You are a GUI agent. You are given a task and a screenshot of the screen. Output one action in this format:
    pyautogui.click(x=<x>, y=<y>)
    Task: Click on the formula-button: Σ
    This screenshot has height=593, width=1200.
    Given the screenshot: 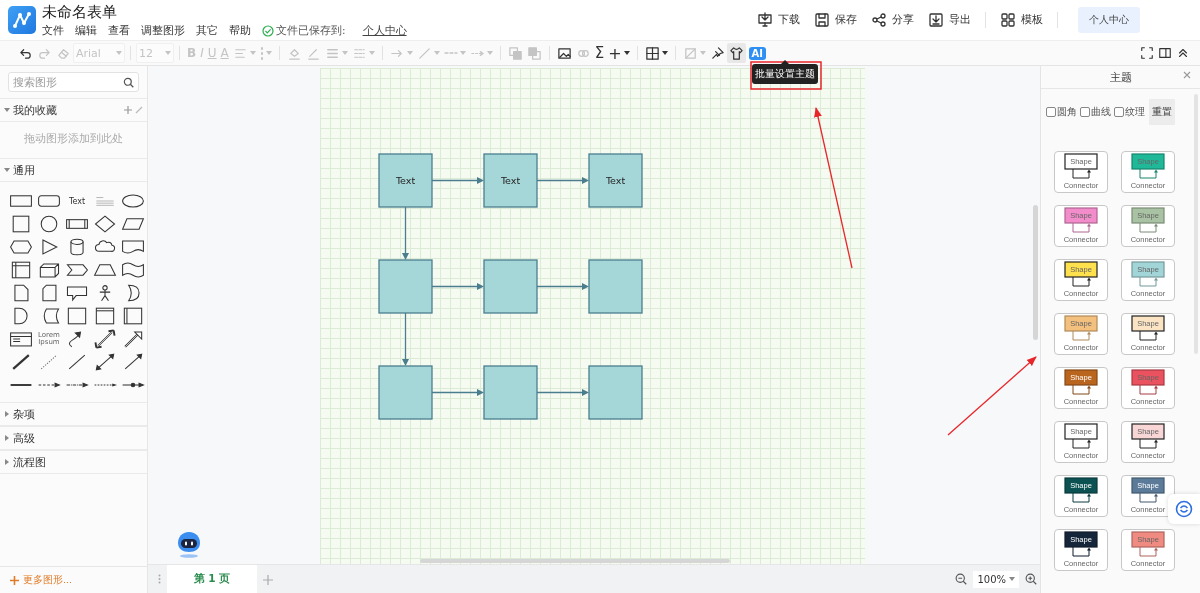 What is the action you would take?
    pyautogui.click(x=599, y=53)
    